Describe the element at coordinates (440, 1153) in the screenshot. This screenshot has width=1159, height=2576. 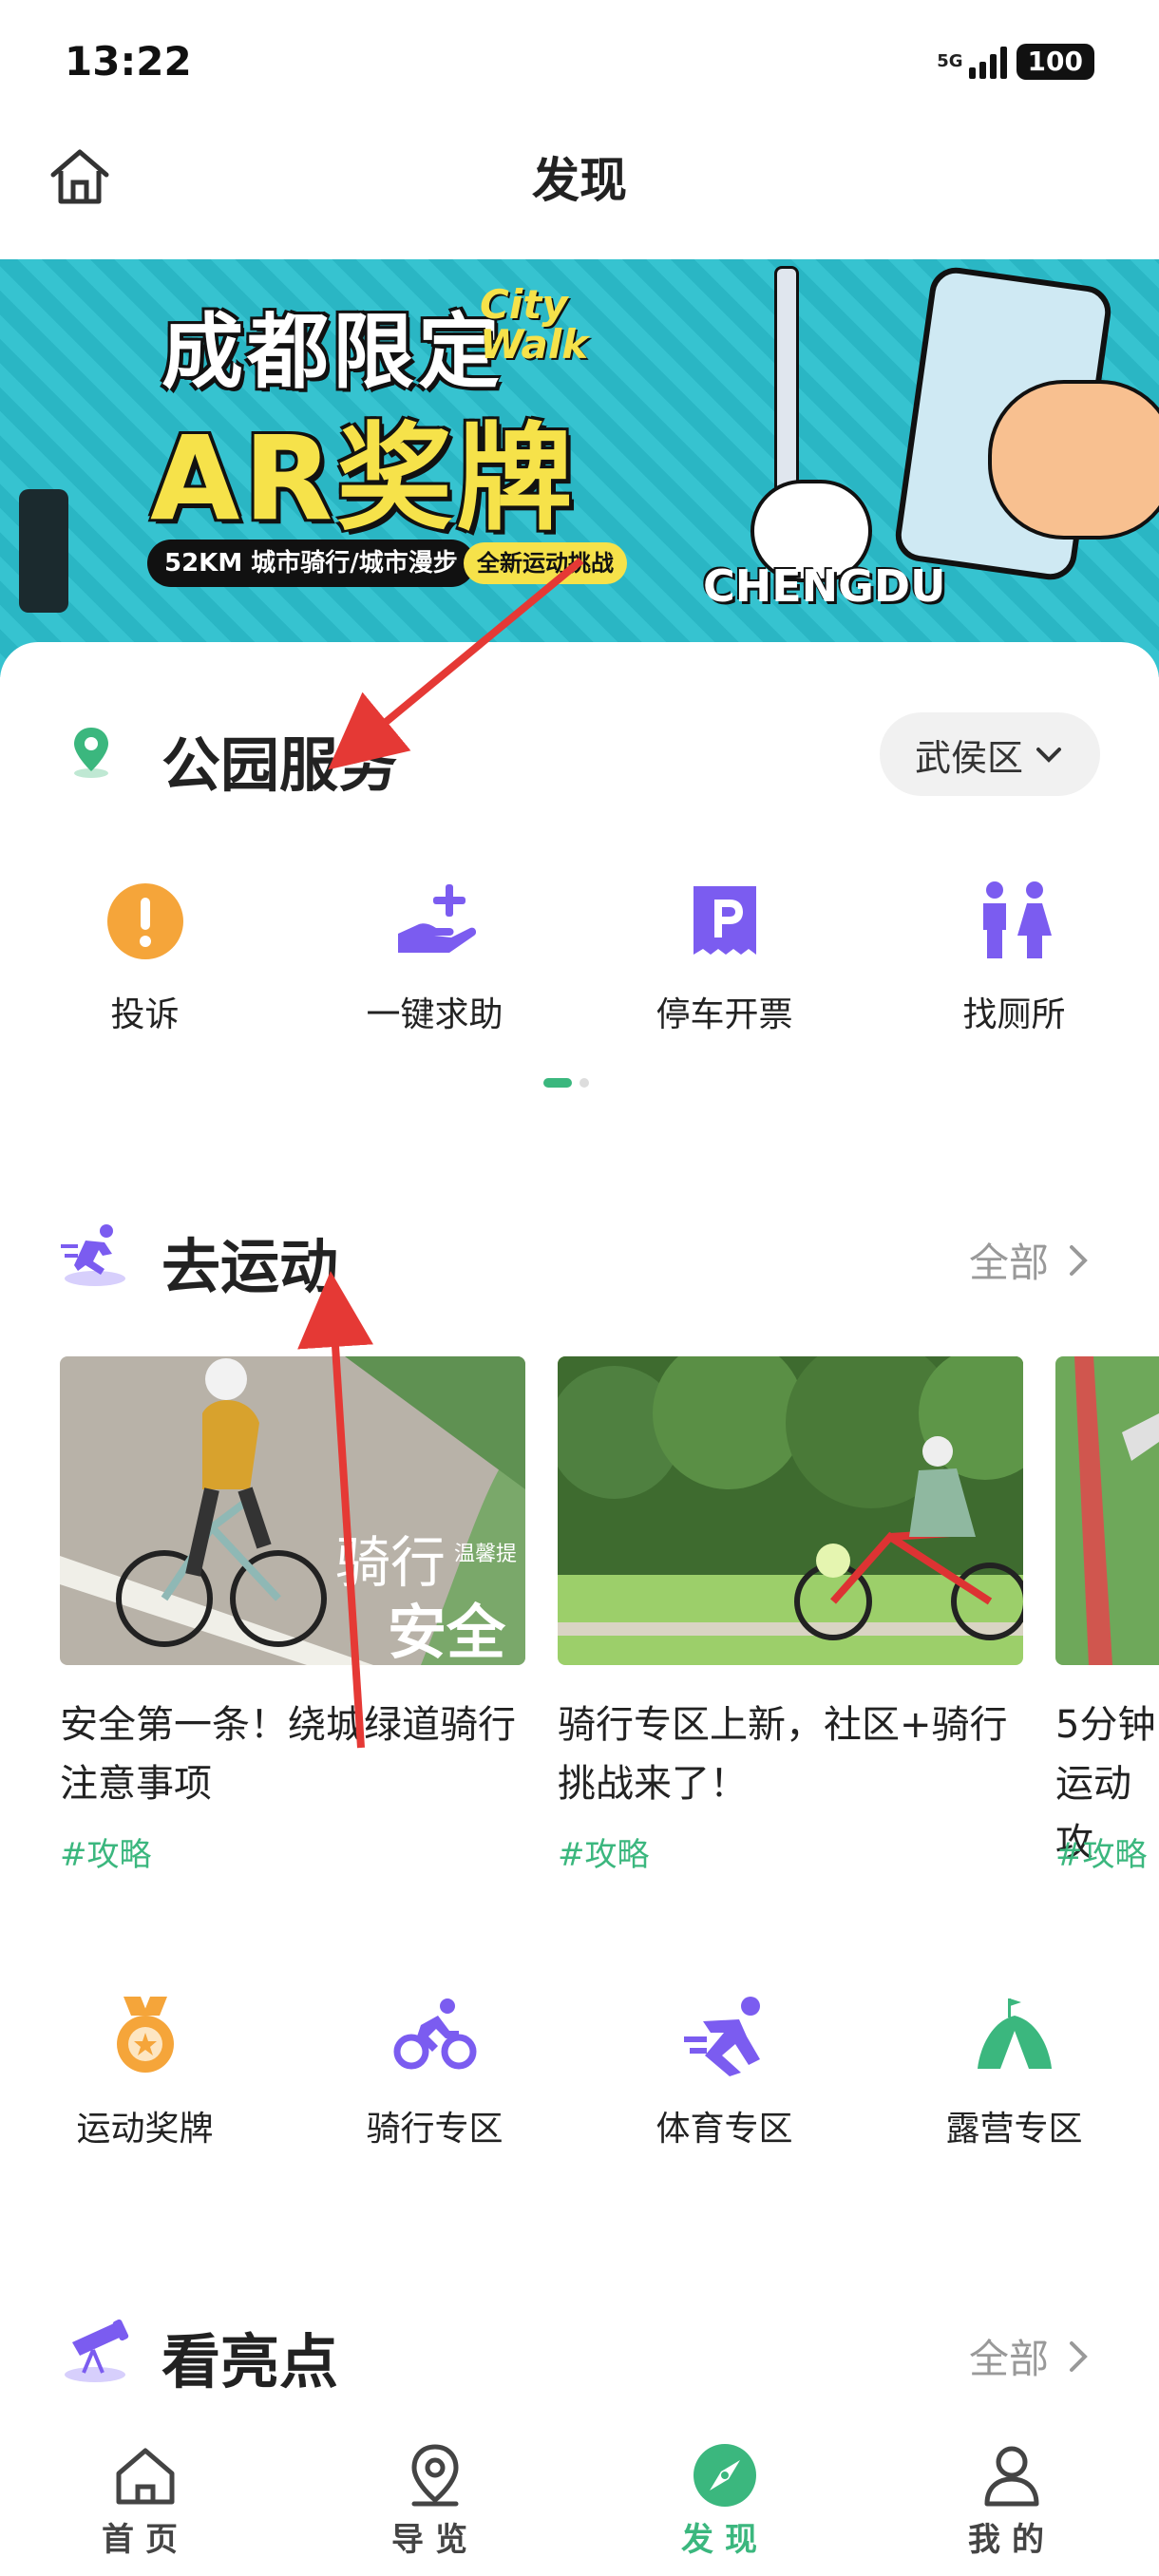
I see `annotation-arrows` at that location.